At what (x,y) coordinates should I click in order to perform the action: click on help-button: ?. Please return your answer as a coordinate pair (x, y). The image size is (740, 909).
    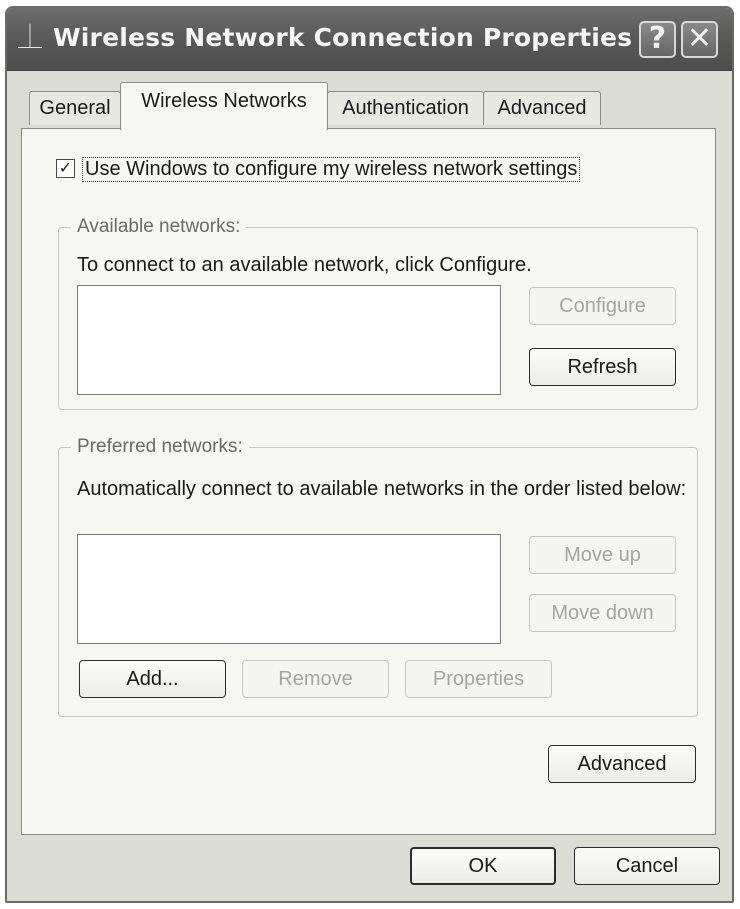
    Looking at the image, I should click on (657, 39).